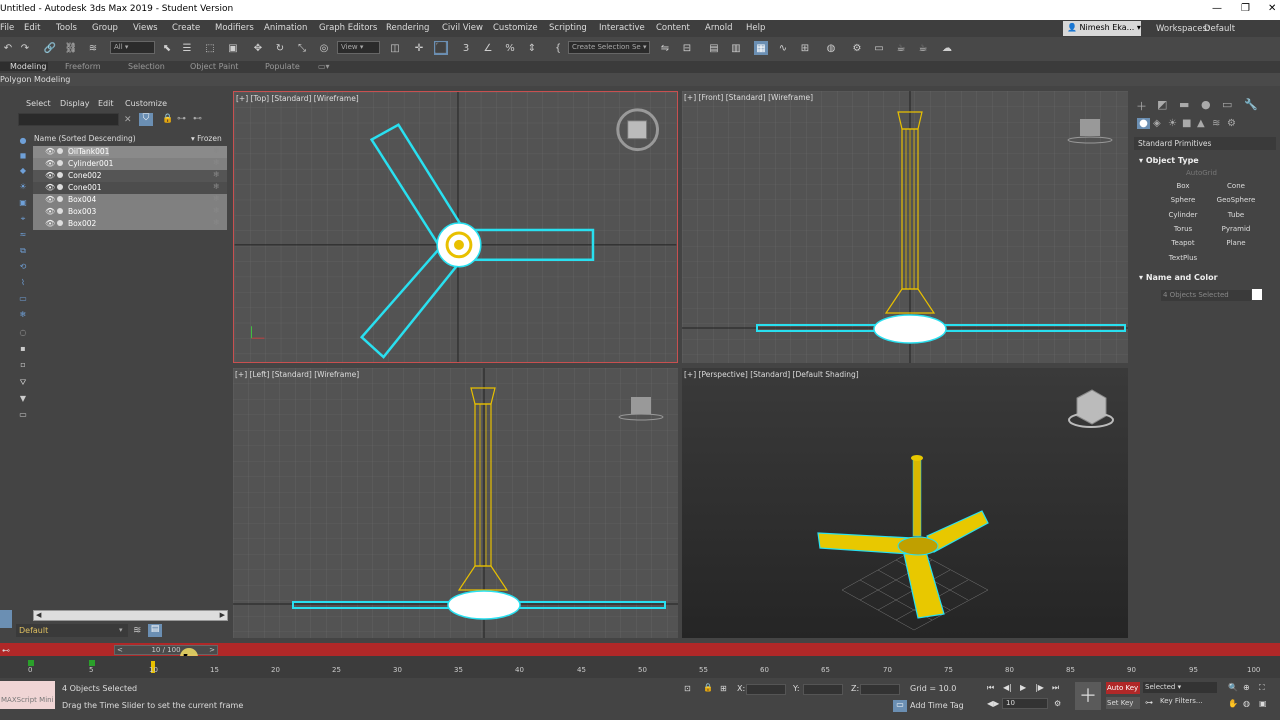 This screenshot has height=720, width=1280. Describe the element at coordinates (1236, 187) in the screenshot. I see `cone-button: Cone` at that location.